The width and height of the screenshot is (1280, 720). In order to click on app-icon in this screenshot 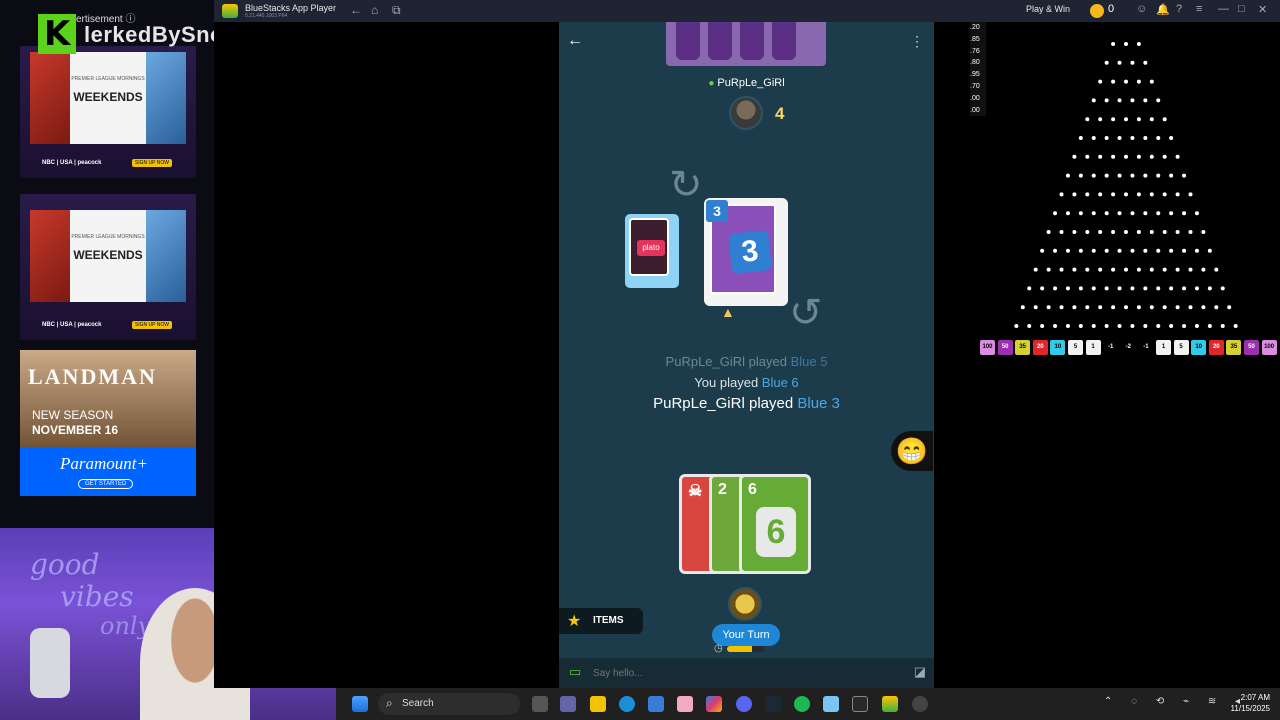, I will do `click(685, 704)`.